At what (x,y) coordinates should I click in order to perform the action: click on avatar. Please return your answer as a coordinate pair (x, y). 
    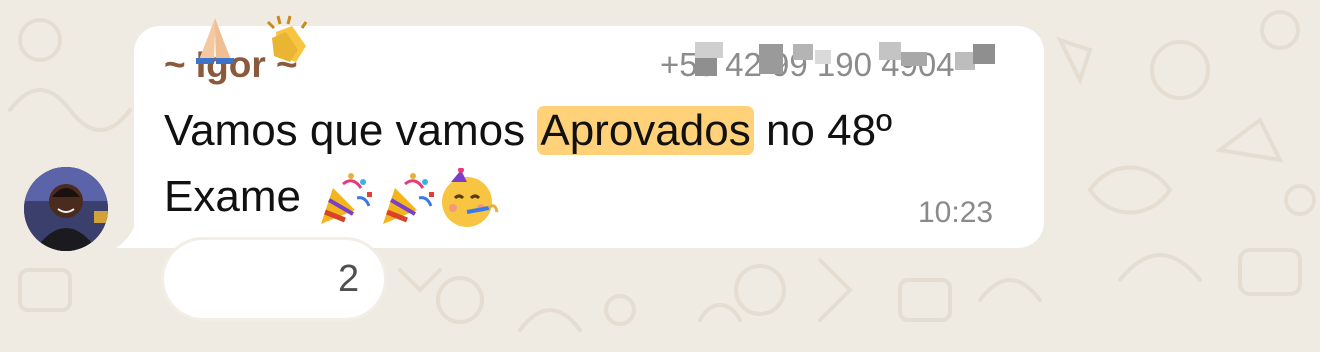
    Looking at the image, I should click on (66, 209).